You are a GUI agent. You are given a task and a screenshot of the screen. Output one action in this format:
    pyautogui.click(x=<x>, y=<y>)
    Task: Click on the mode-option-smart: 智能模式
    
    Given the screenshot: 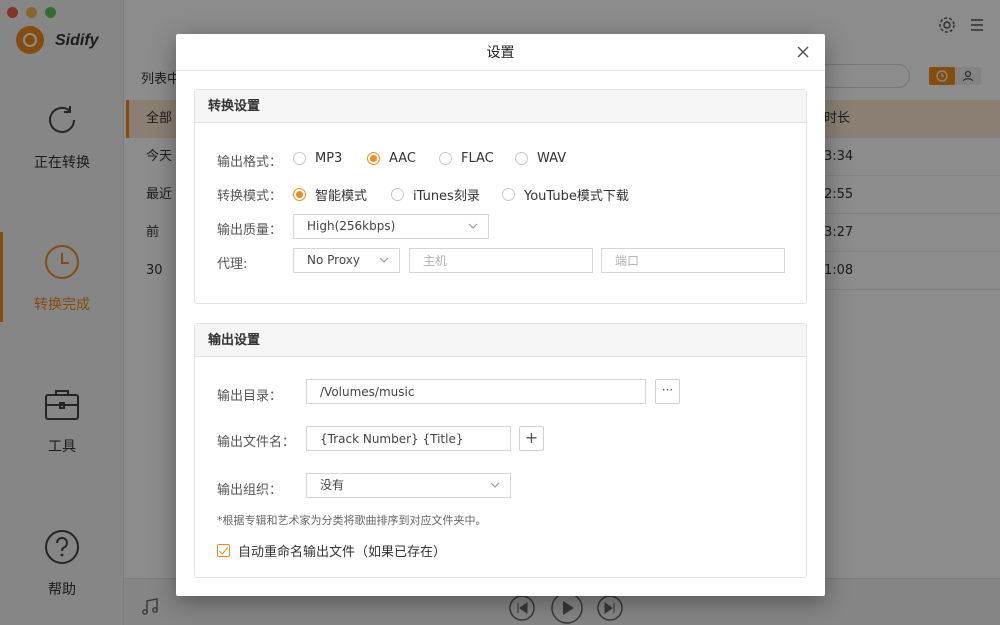 What is the action you would take?
    pyautogui.click(x=330, y=194)
    